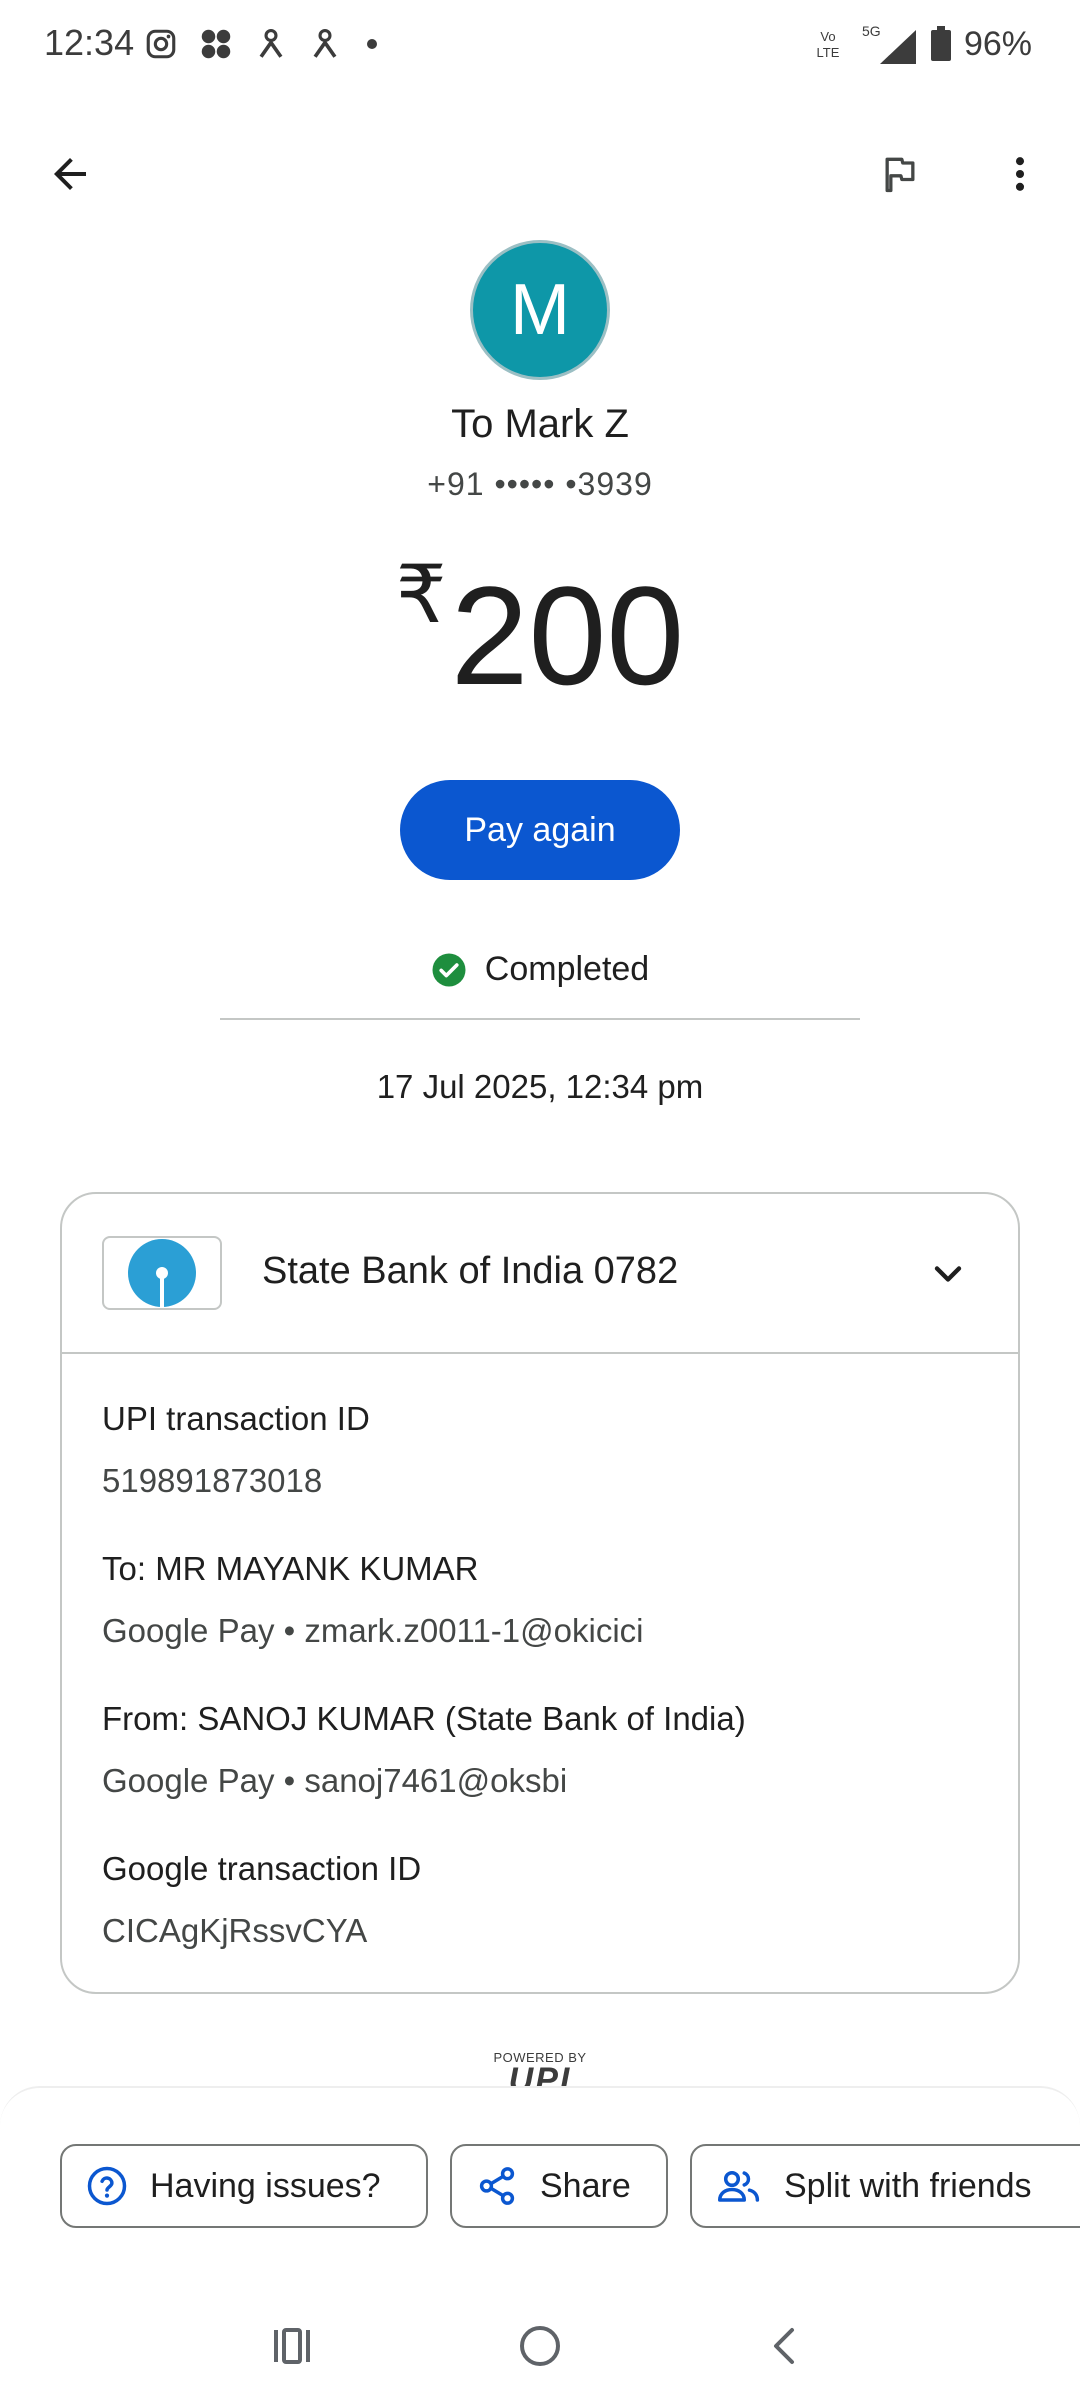 The image size is (1080, 2400). Describe the element at coordinates (161, 44) in the screenshot. I see `instagram-icon` at that location.